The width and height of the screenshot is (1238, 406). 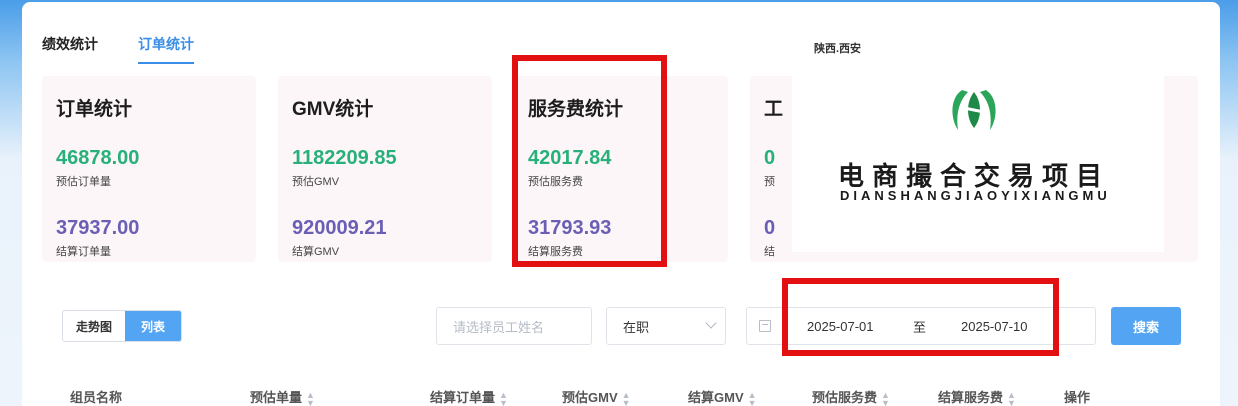 What do you see at coordinates (339, 228) in the screenshot?
I see `settled-value: 920009.21` at bounding box center [339, 228].